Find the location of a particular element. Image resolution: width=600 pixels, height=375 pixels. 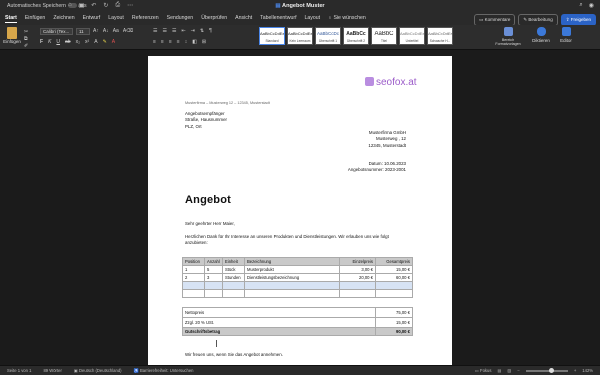

total-value: 90,00 € is located at coordinates (394, 331).